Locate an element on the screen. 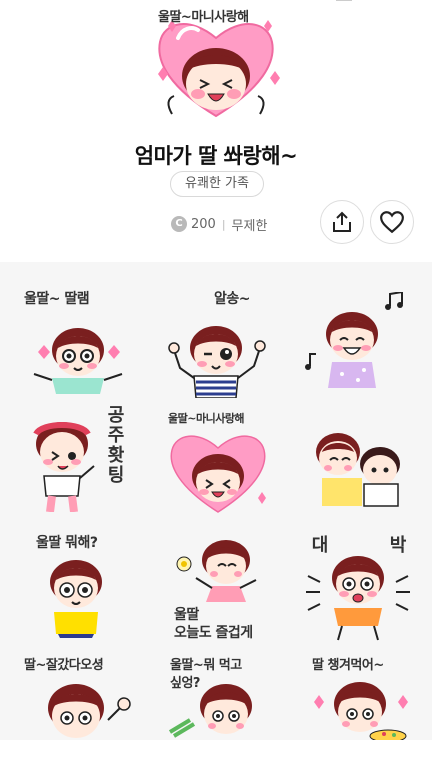  product-title: 엄마가 딸 쏴랑해~ is located at coordinates (216, 156).